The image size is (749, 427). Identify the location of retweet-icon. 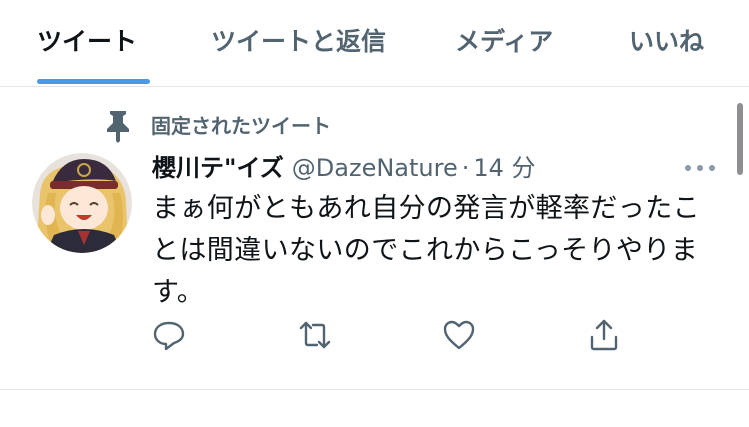
(315, 335).